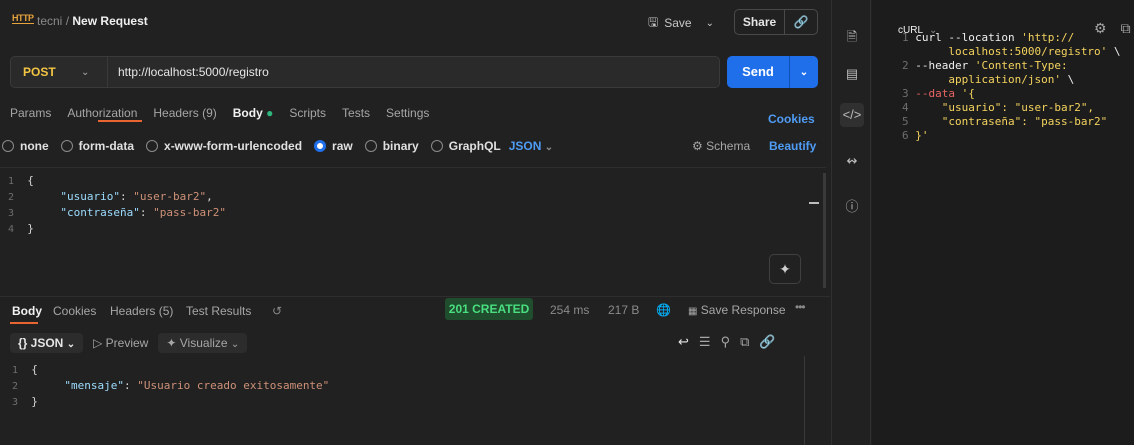 This screenshot has height=445, width=1134. Describe the element at coordinates (697, 146) in the screenshot. I see `sliders-icon: ⚙` at that location.